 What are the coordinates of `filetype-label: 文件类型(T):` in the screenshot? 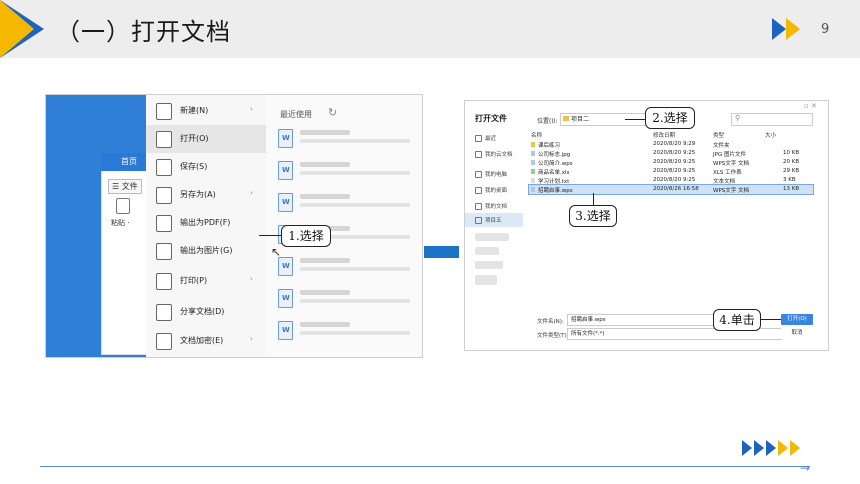 It's located at (553, 336).